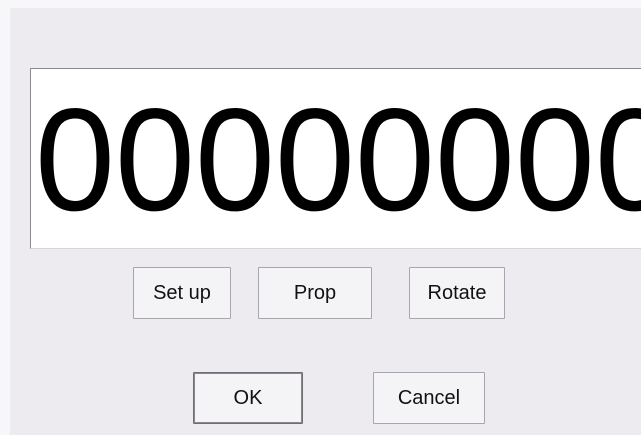  I want to click on cancel-button: Cancel, so click(429, 398).